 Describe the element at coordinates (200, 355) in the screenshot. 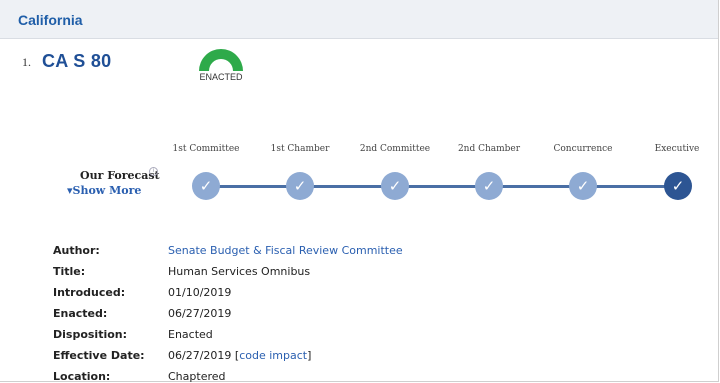

I see `effective-date-value: 06/27/2019` at that location.